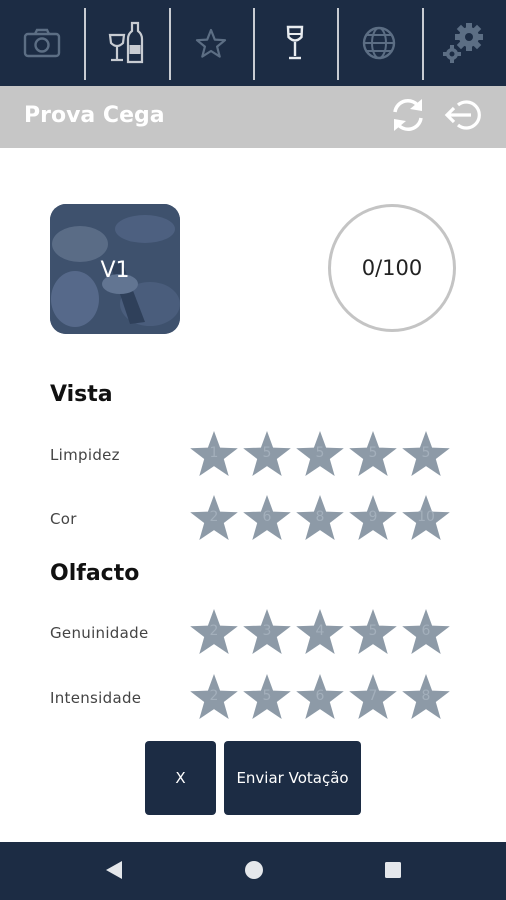 The height and width of the screenshot is (900, 506). I want to click on submit-vote-button: Enviar Votação, so click(292, 778).